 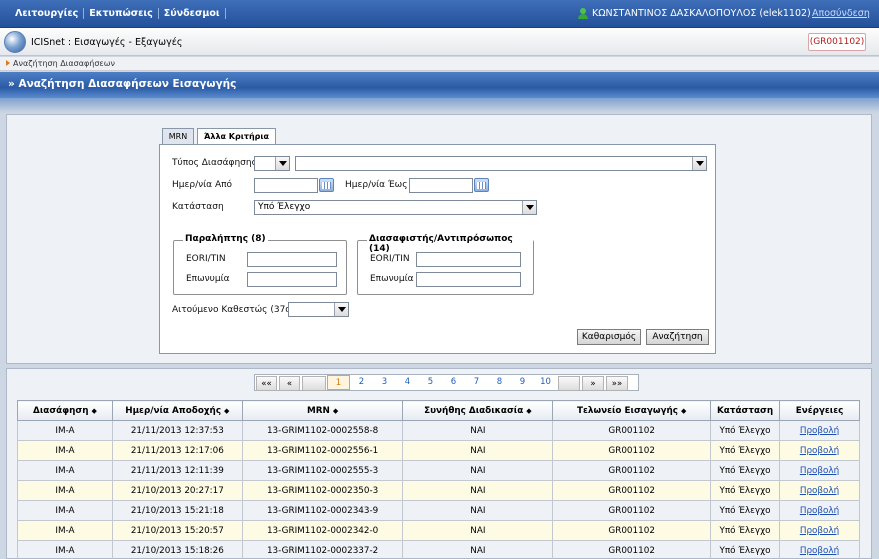 What do you see at coordinates (501, 163) in the screenshot?
I see `declaration-type-description-select` at bounding box center [501, 163].